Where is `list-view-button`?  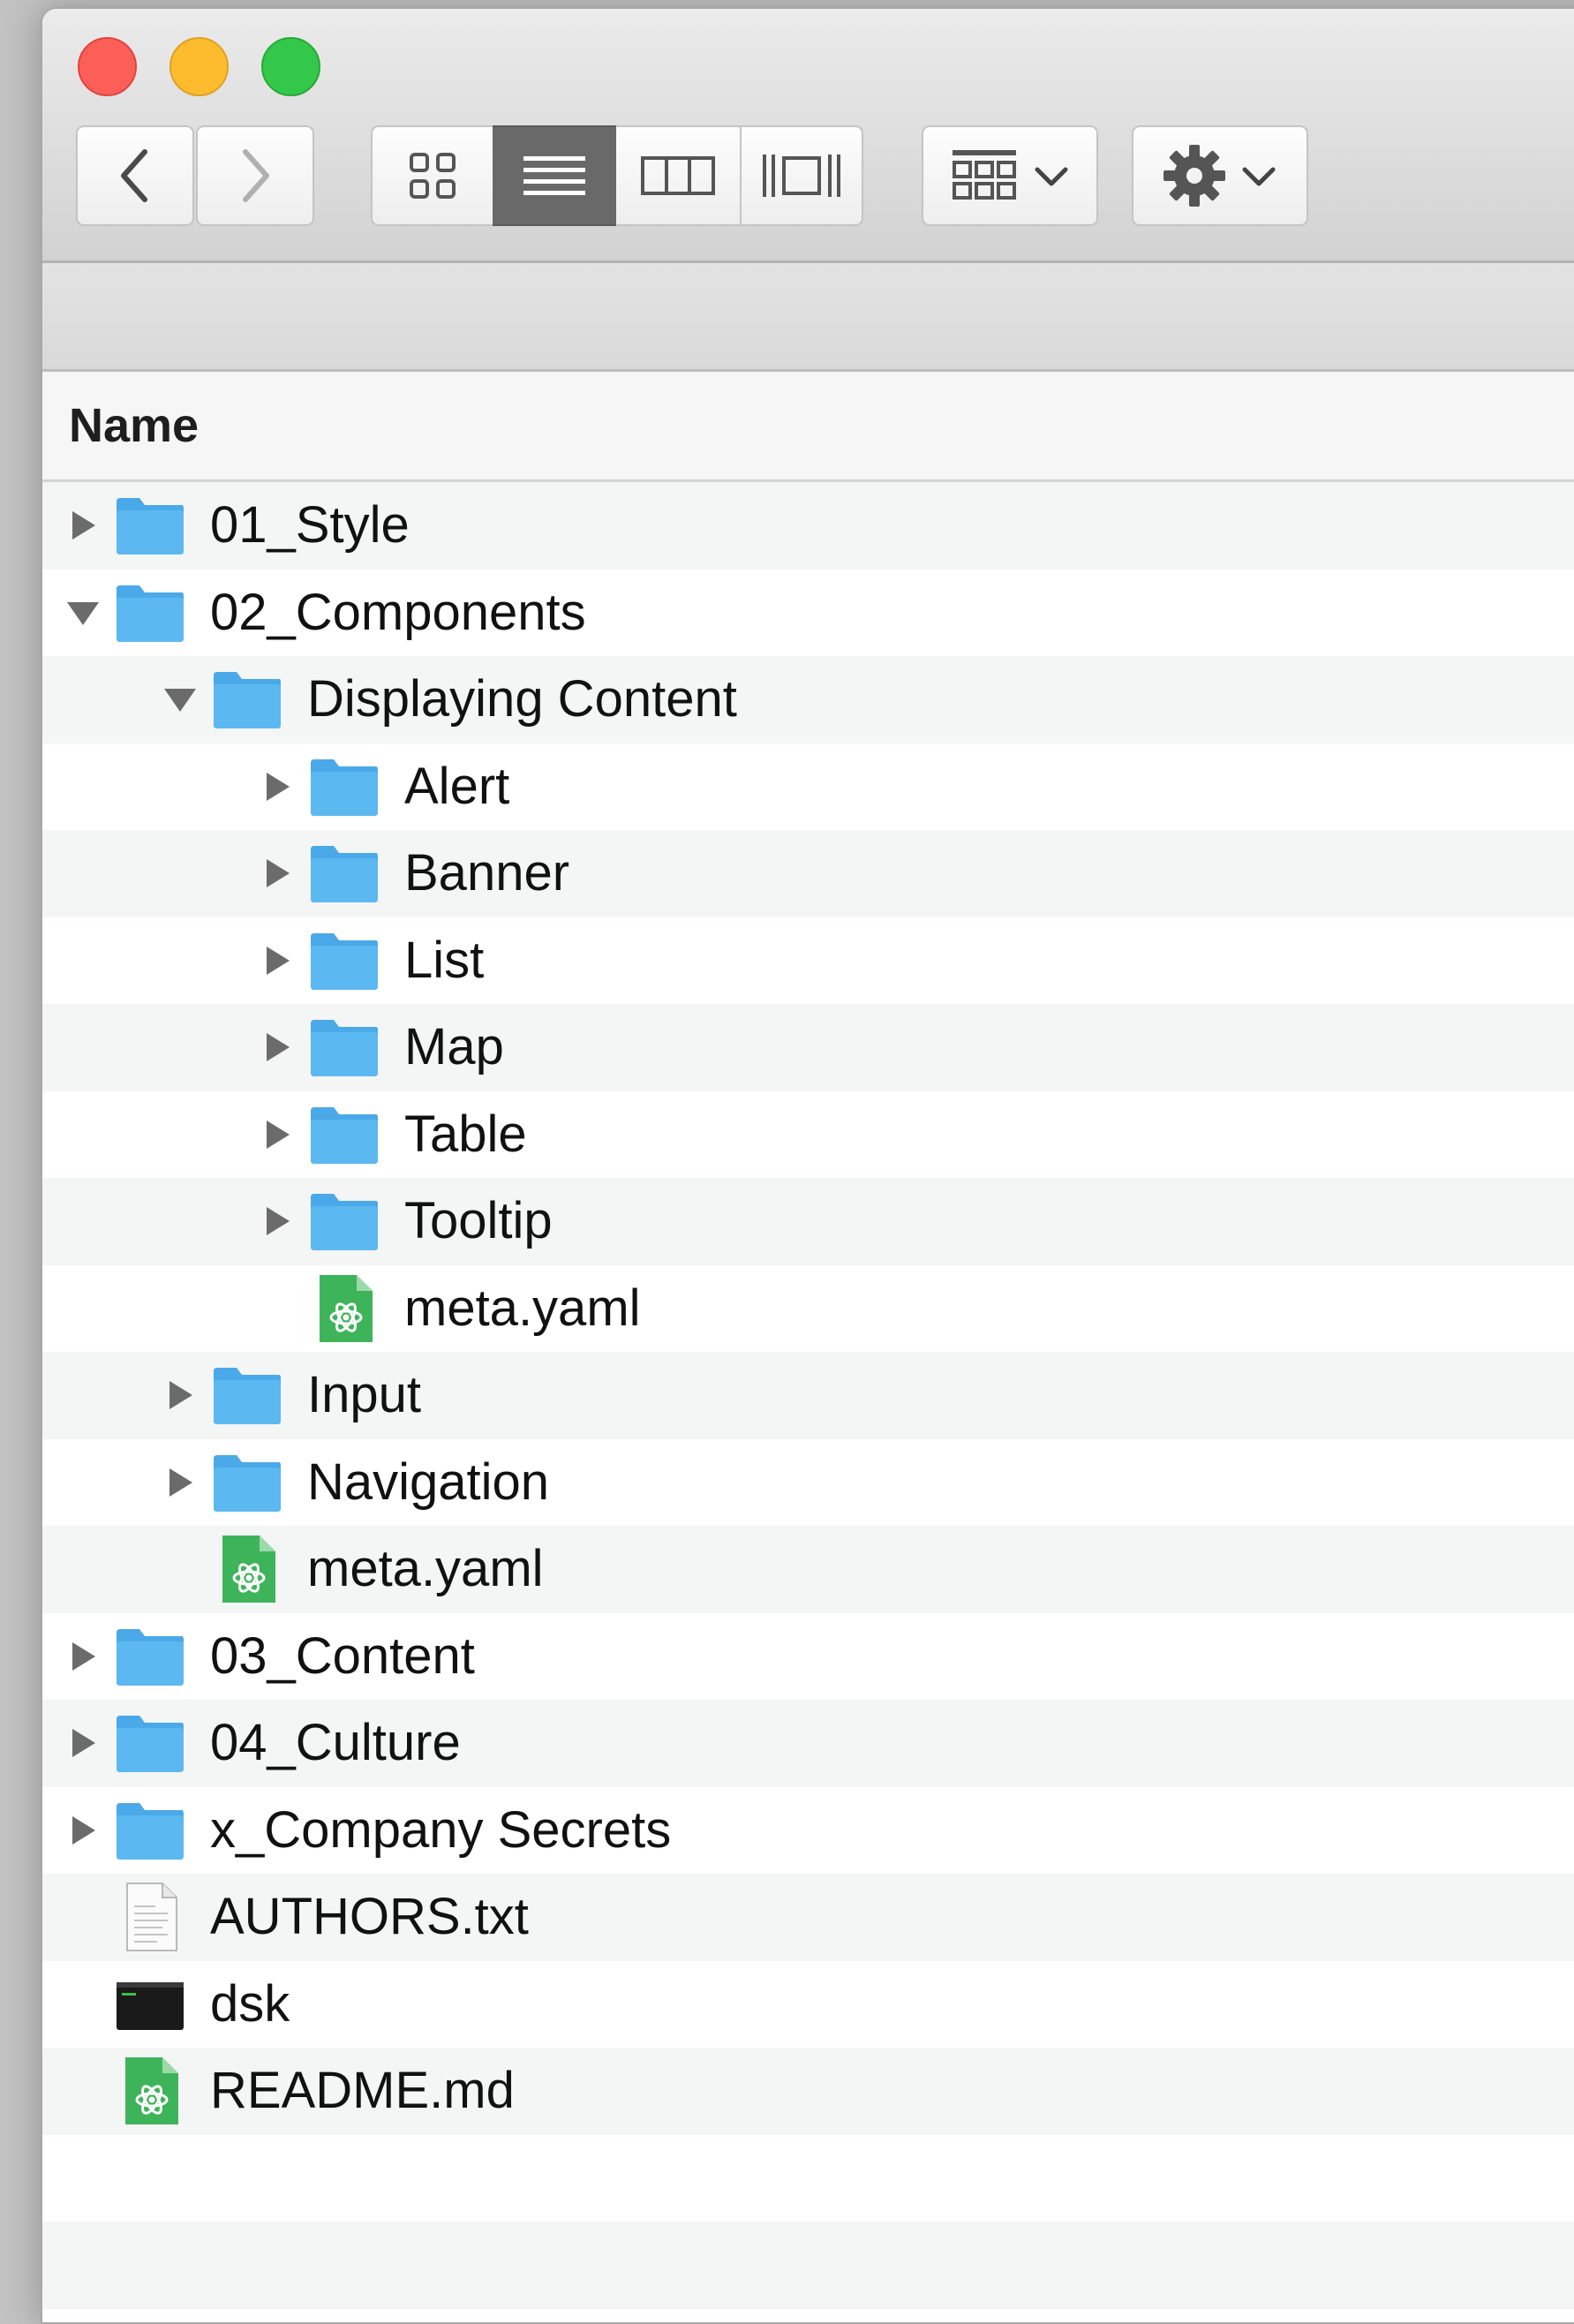
list-view-button is located at coordinates (554, 175).